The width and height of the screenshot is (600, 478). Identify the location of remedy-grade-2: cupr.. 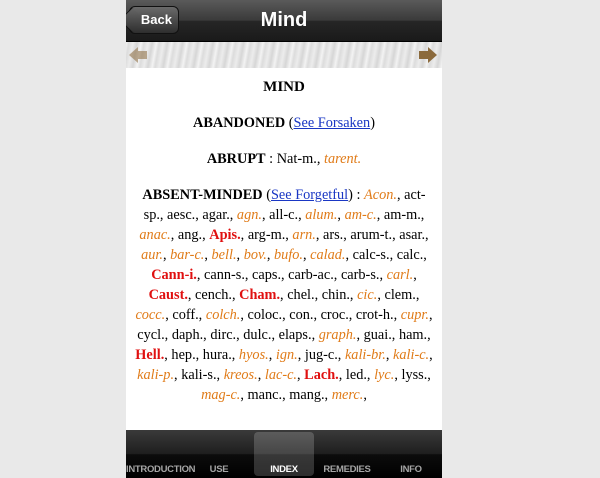
(414, 315).